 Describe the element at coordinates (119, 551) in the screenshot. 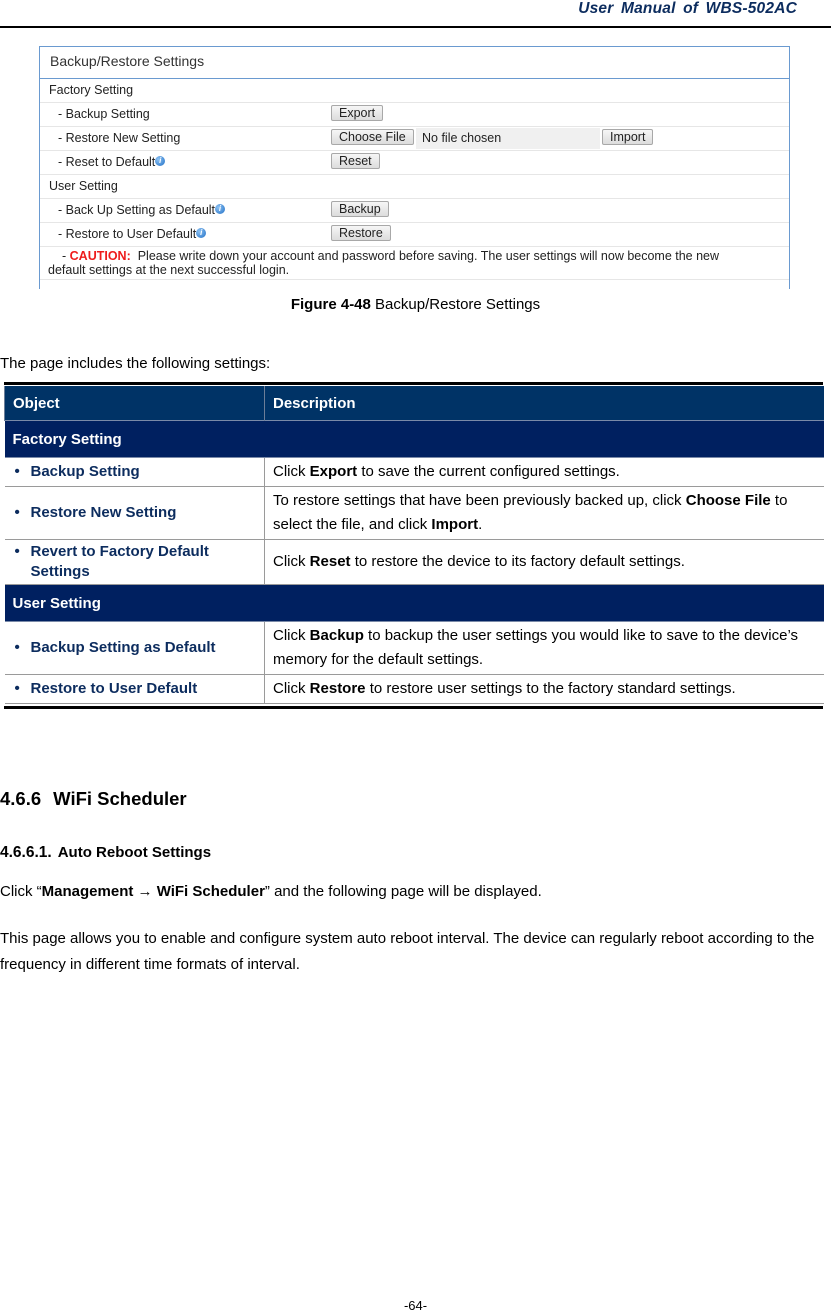

I see `object-name: Revert to Factory Default` at that location.